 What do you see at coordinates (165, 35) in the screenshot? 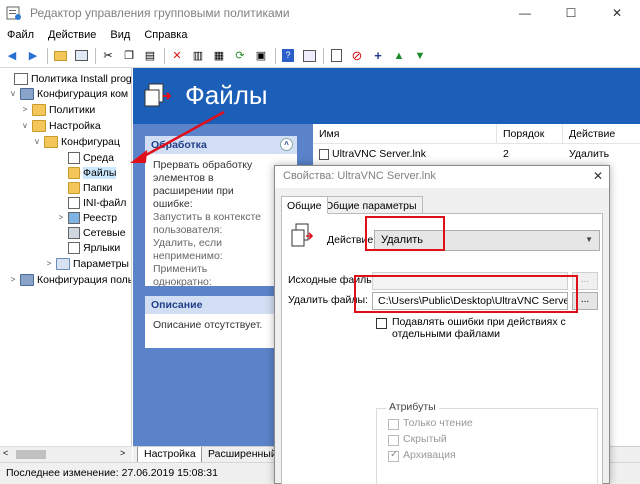
I see `menu-help: Справка` at bounding box center [165, 35].